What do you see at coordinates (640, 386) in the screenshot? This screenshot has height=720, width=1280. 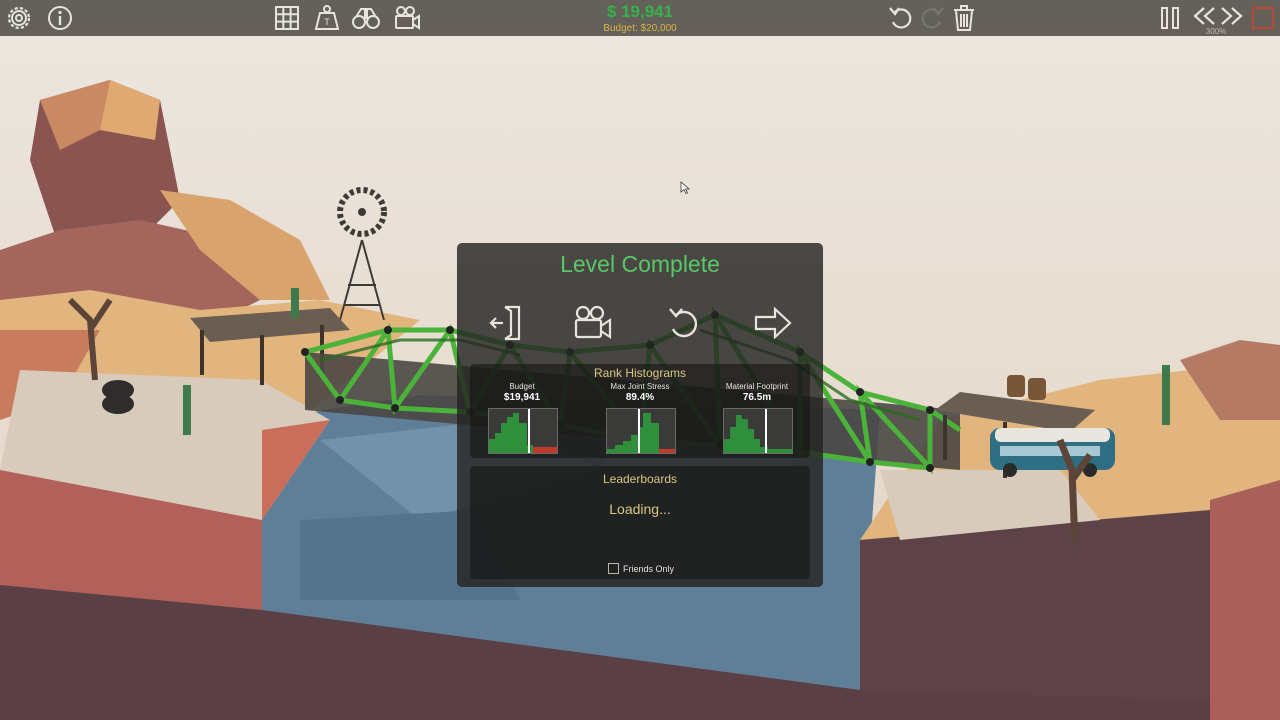 I see `histogram-label: Max Joint Stress` at bounding box center [640, 386].